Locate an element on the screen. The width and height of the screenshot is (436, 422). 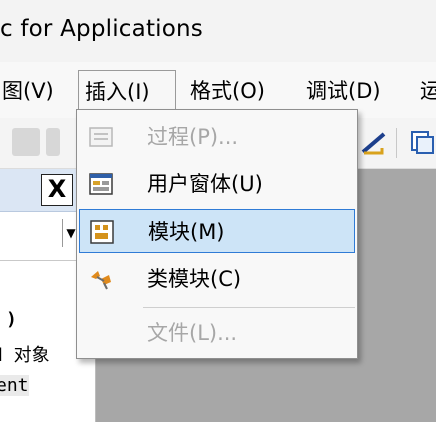
class-module-icon is located at coordinates (101, 280).